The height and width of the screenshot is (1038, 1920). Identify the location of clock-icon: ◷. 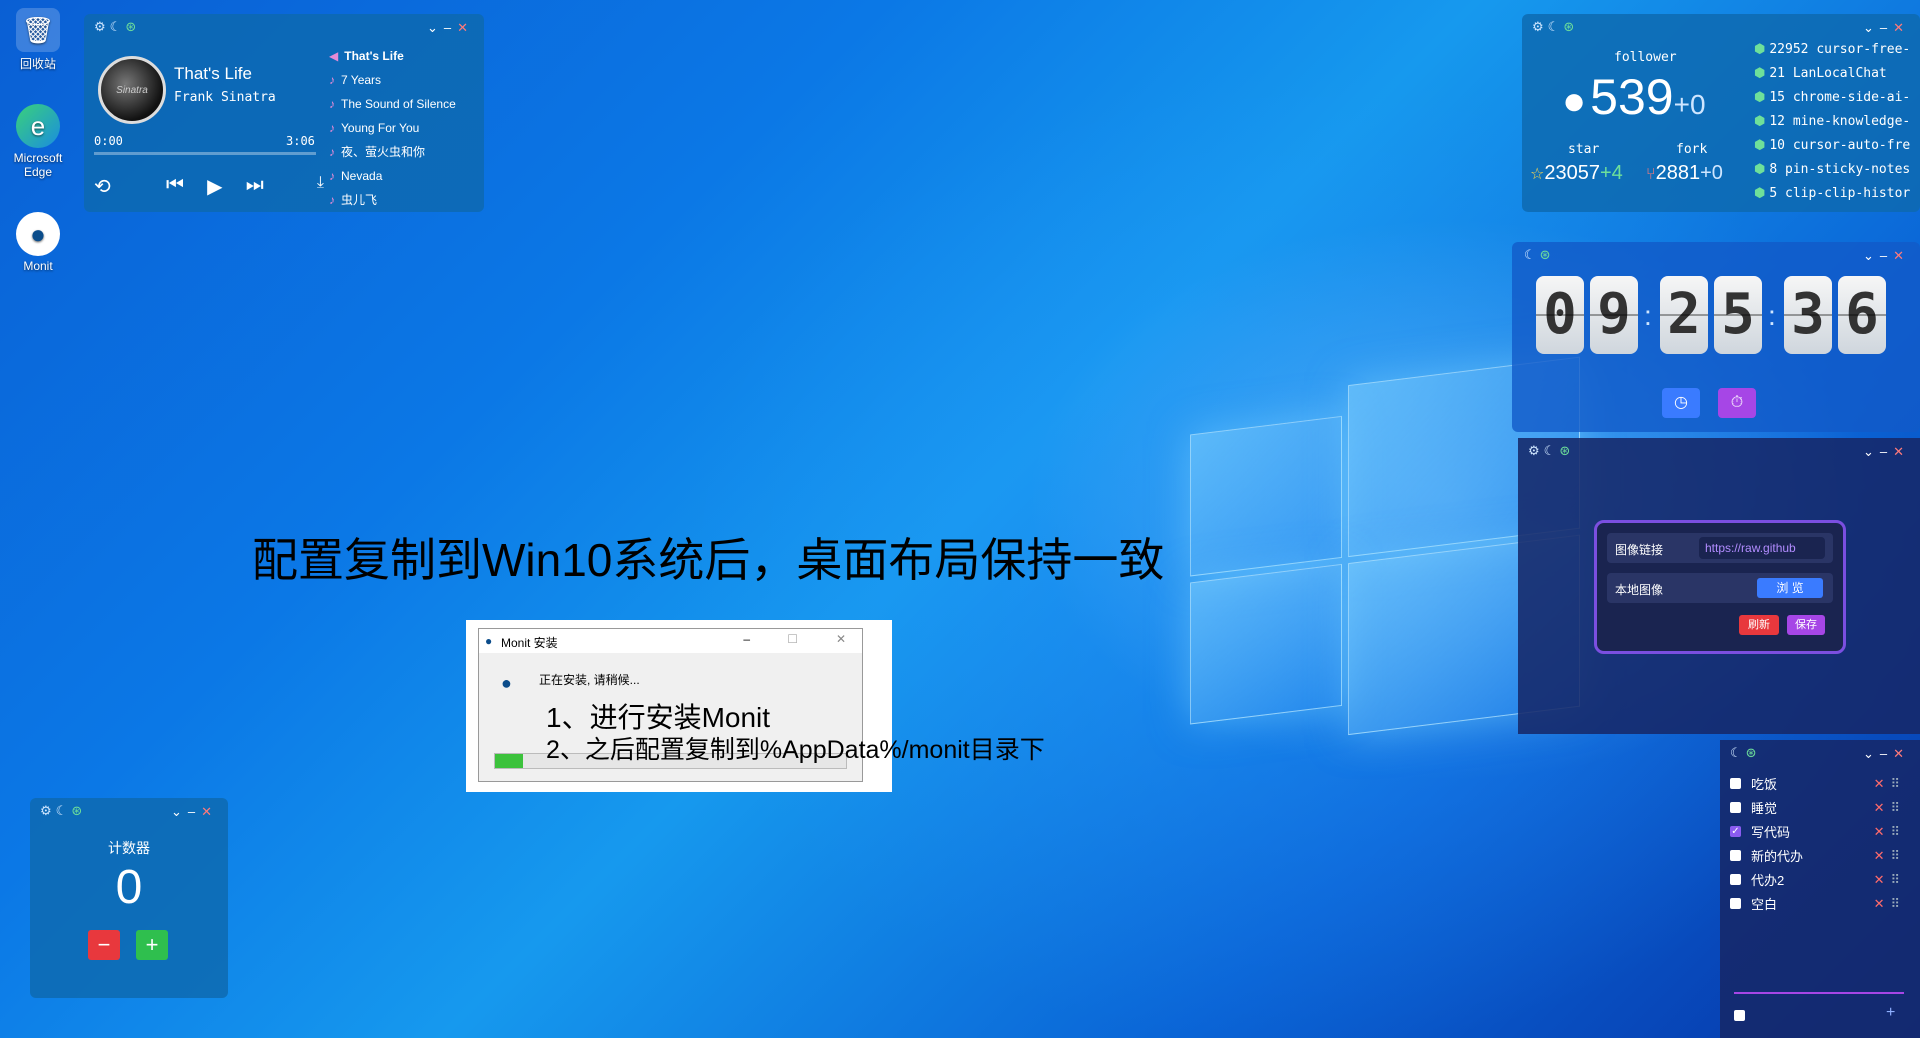
(1681, 403).